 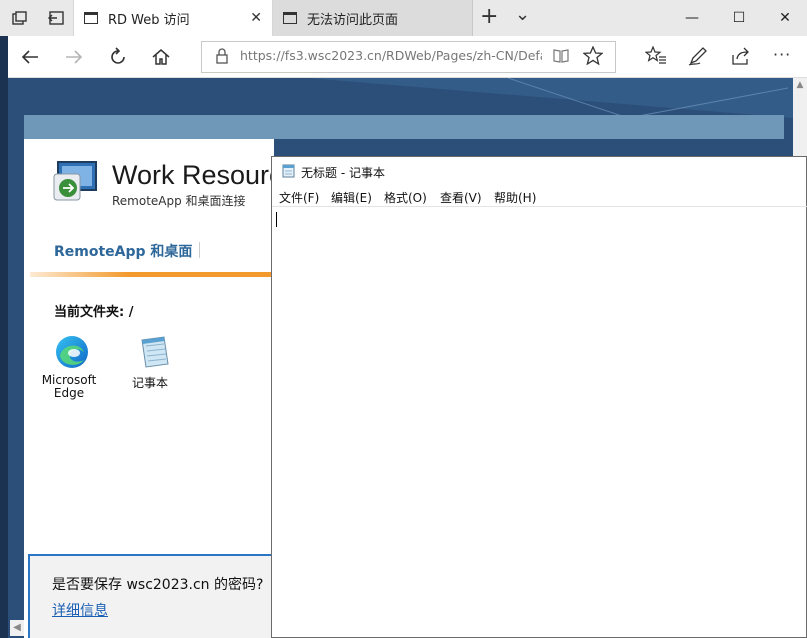 I want to click on forward-icon, so click(x=74, y=57).